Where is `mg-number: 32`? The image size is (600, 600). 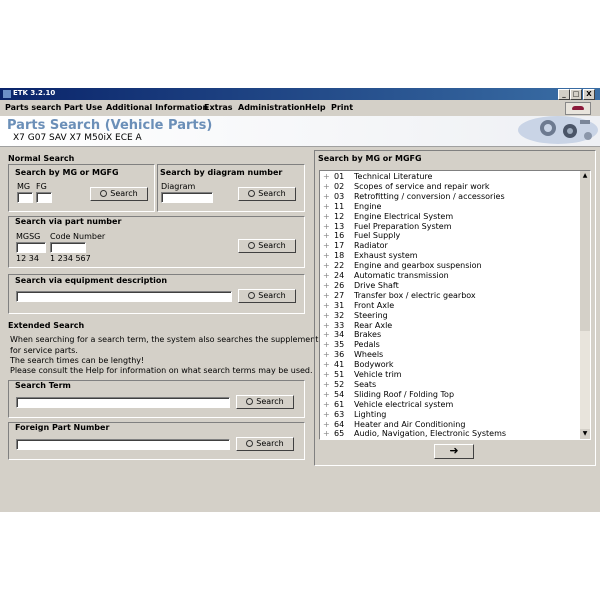 mg-number: 32 is located at coordinates (339, 315).